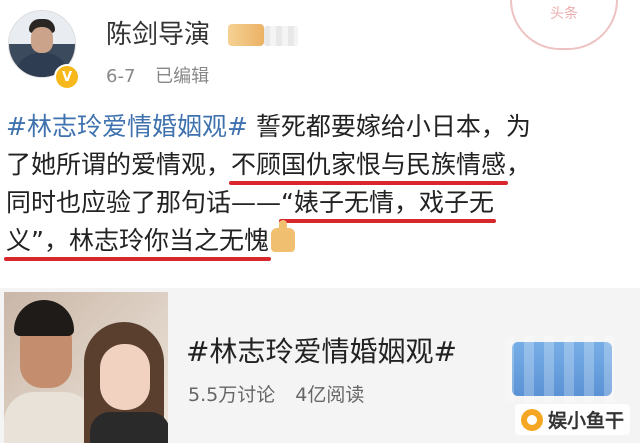  What do you see at coordinates (321, 350) in the screenshot?
I see `topic-title: #林志玲爱情婚姻观#` at bounding box center [321, 350].